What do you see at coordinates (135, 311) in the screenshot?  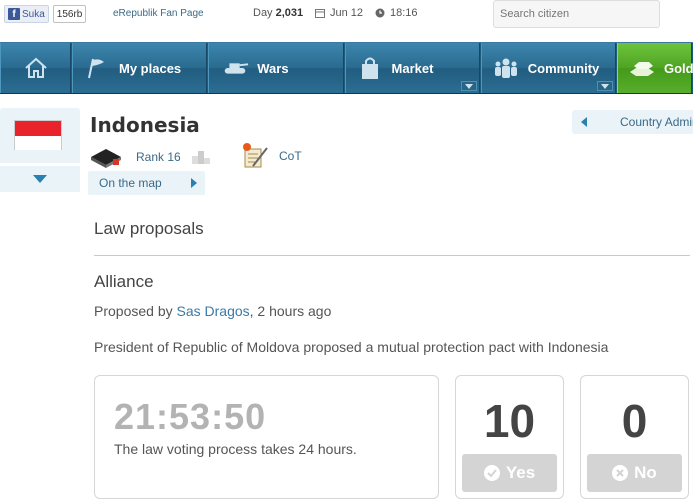 I see `proposed-by-prefix: Proposed by` at bounding box center [135, 311].